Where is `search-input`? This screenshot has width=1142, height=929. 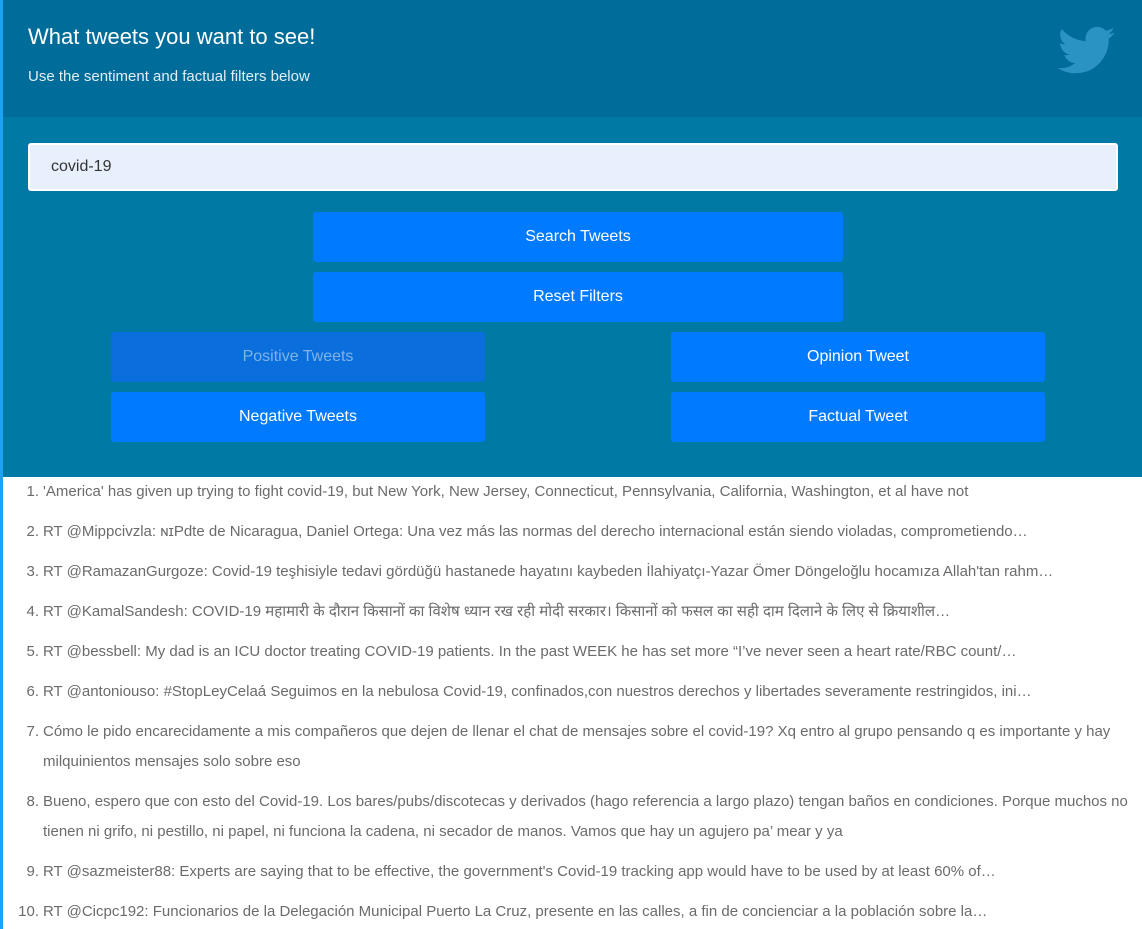
search-input is located at coordinates (573, 167).